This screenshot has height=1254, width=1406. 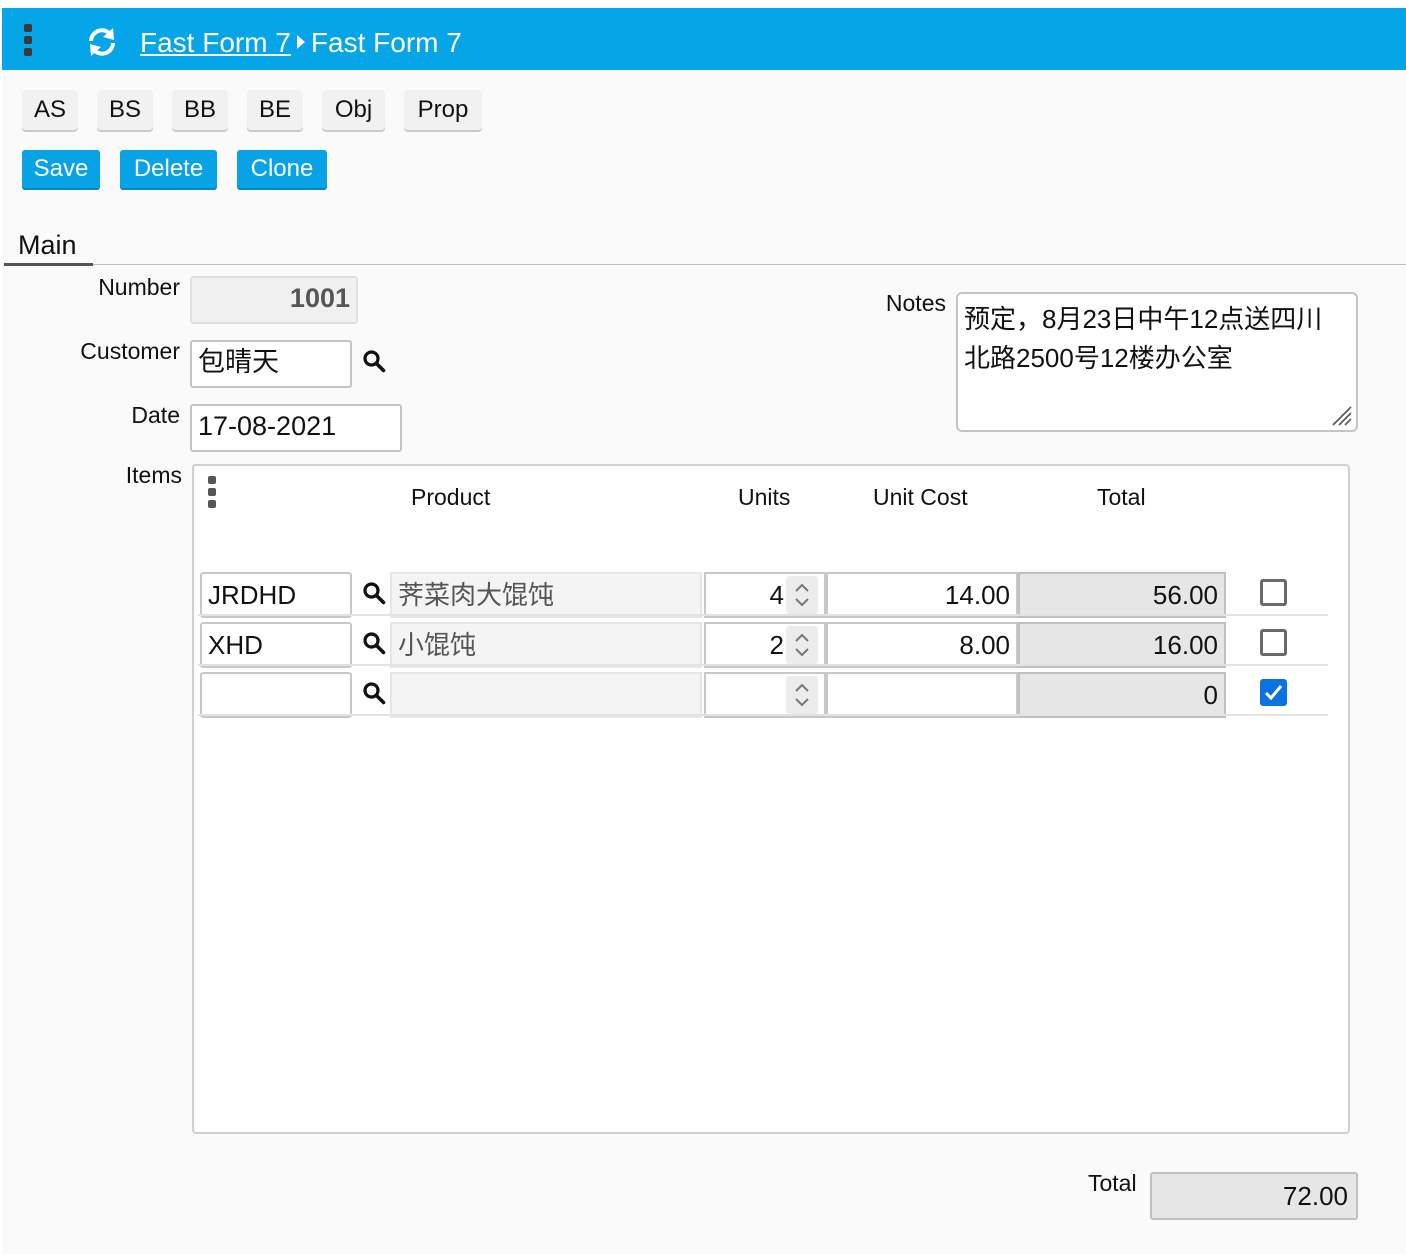 I want to click on number-label: Number, so click(x=139, y=287).